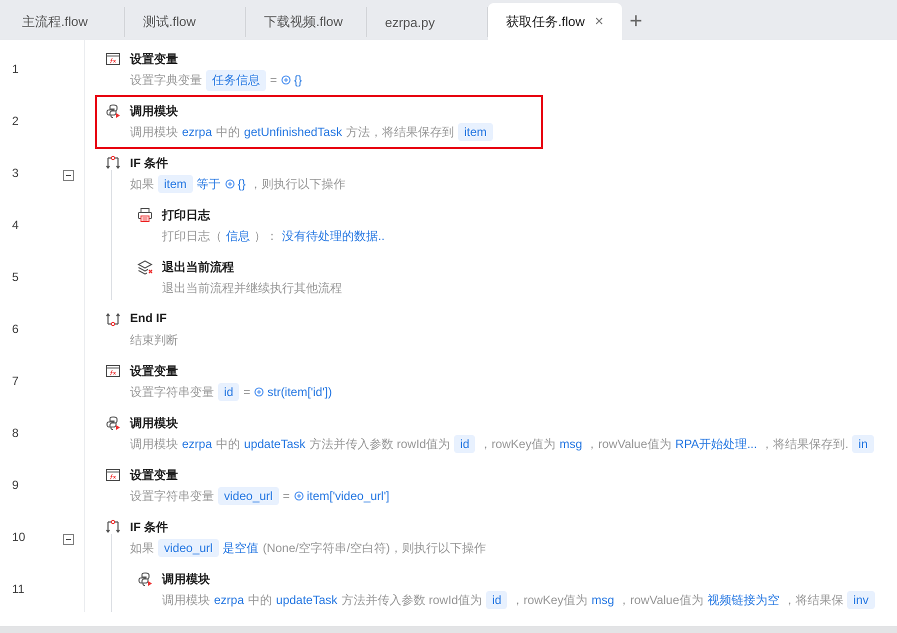 Image resolution: width=897 pixels, height=633 pixels. What do you see at coordinates (293, 132) in the screenshot?
I see `parameter-value: getUnfinishedTask` at bounding box center [293, 132].